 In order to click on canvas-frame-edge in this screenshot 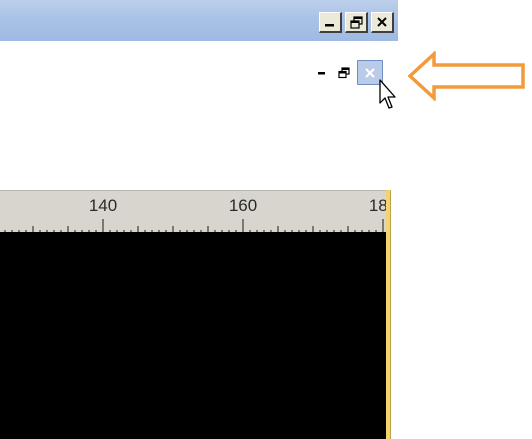, I will do `click(390, 314)`.